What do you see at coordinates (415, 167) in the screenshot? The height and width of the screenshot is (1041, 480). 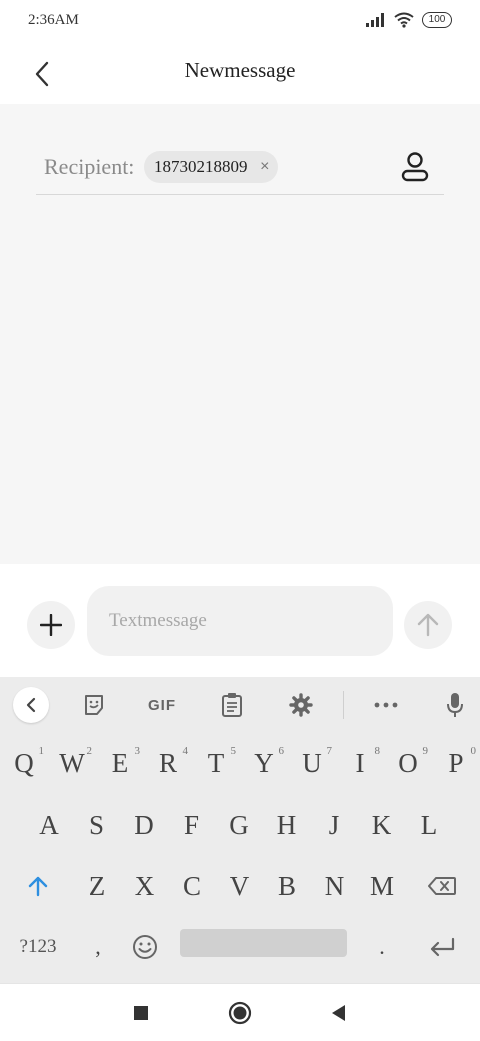 I see `contact-icon` at bounding box center [415, 167].